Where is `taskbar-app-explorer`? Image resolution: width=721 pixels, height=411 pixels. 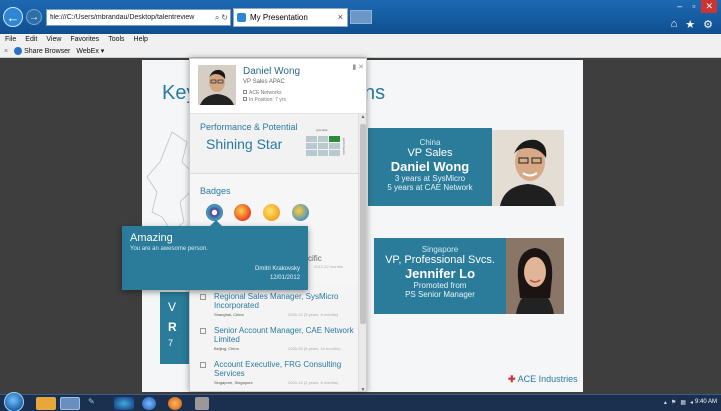 taskbar-app-explorer is located at coordinates (46, 403).